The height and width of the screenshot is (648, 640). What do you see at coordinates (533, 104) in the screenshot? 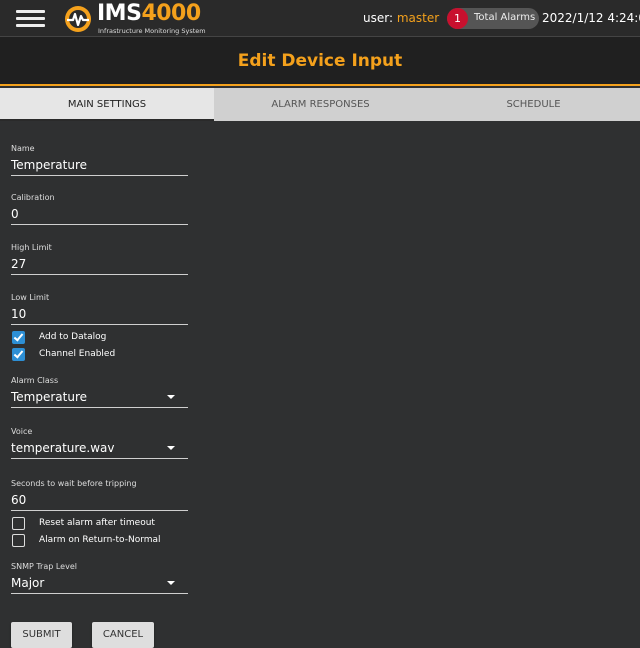
I see `tab-schedule: SCHEDULE` at bounding box center [533, 104].